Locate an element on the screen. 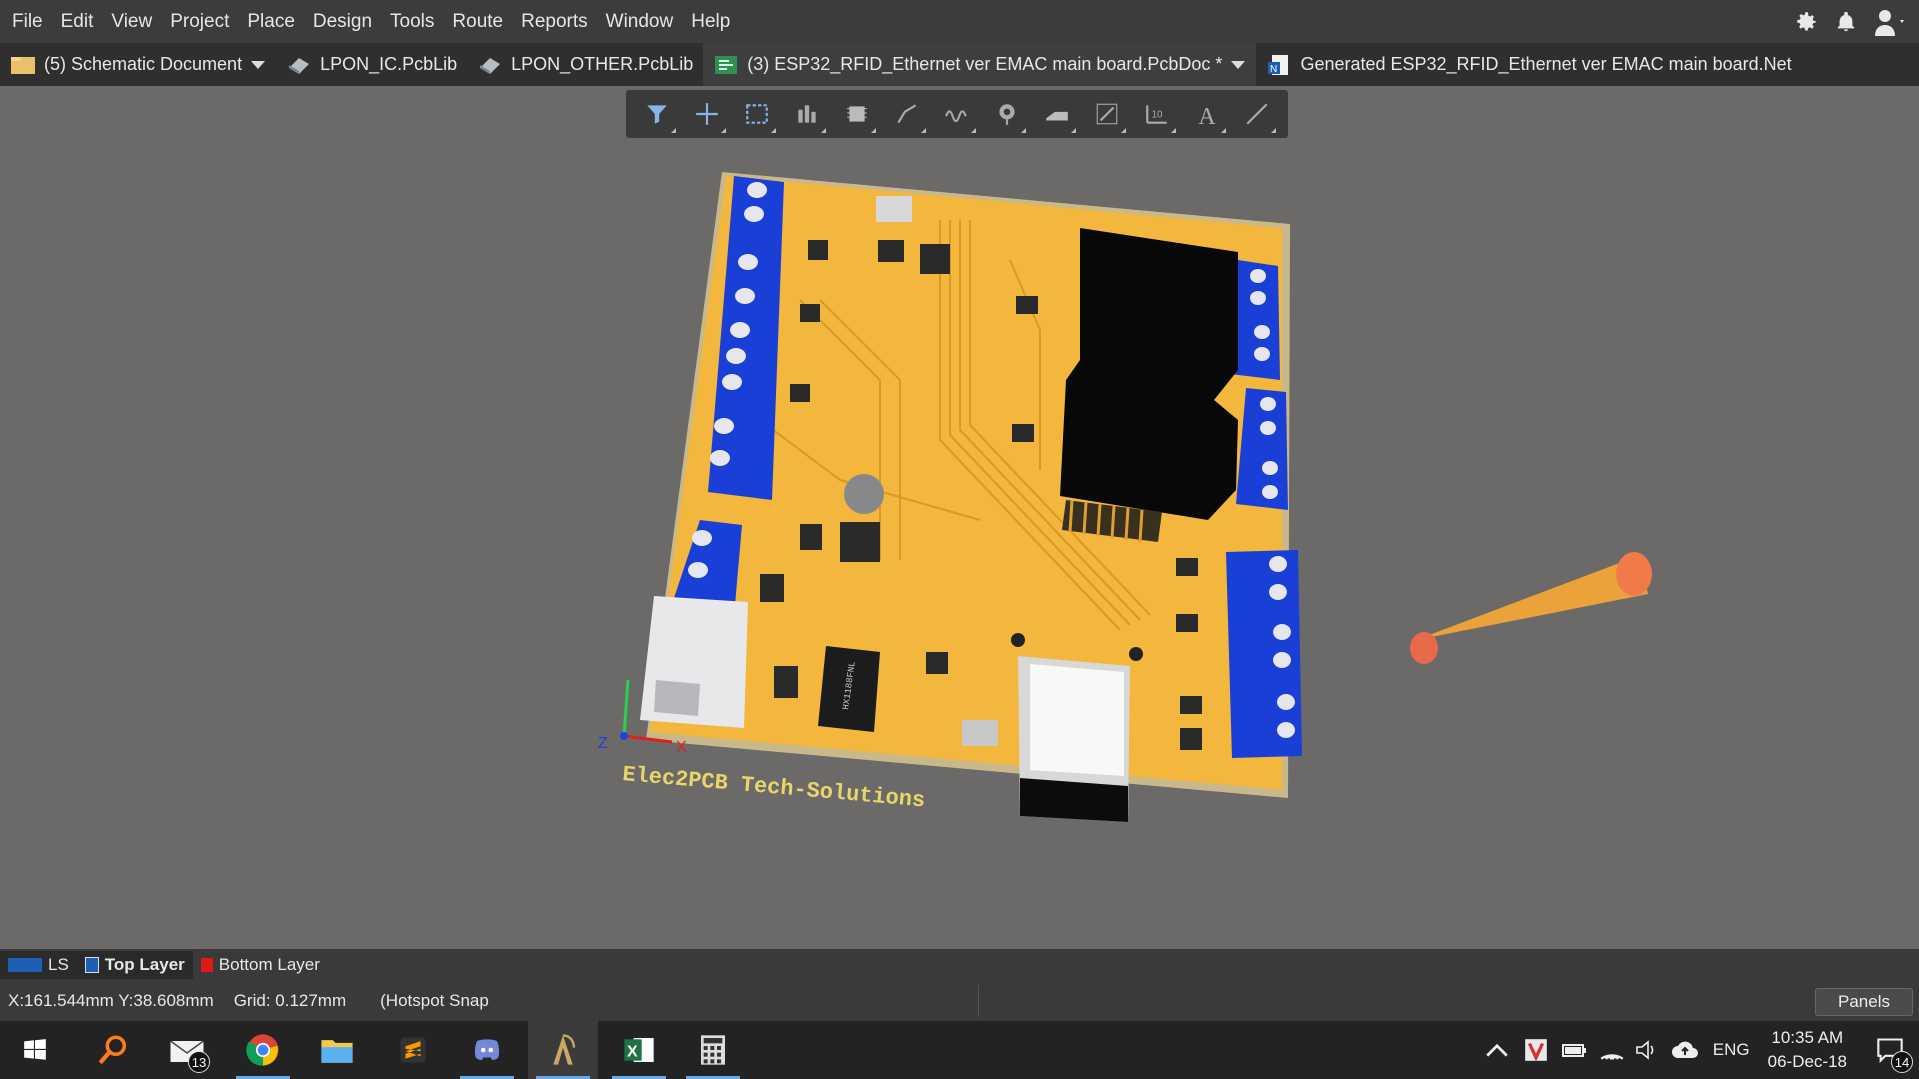  svg-text: A is located at coordinates (1207, 115).